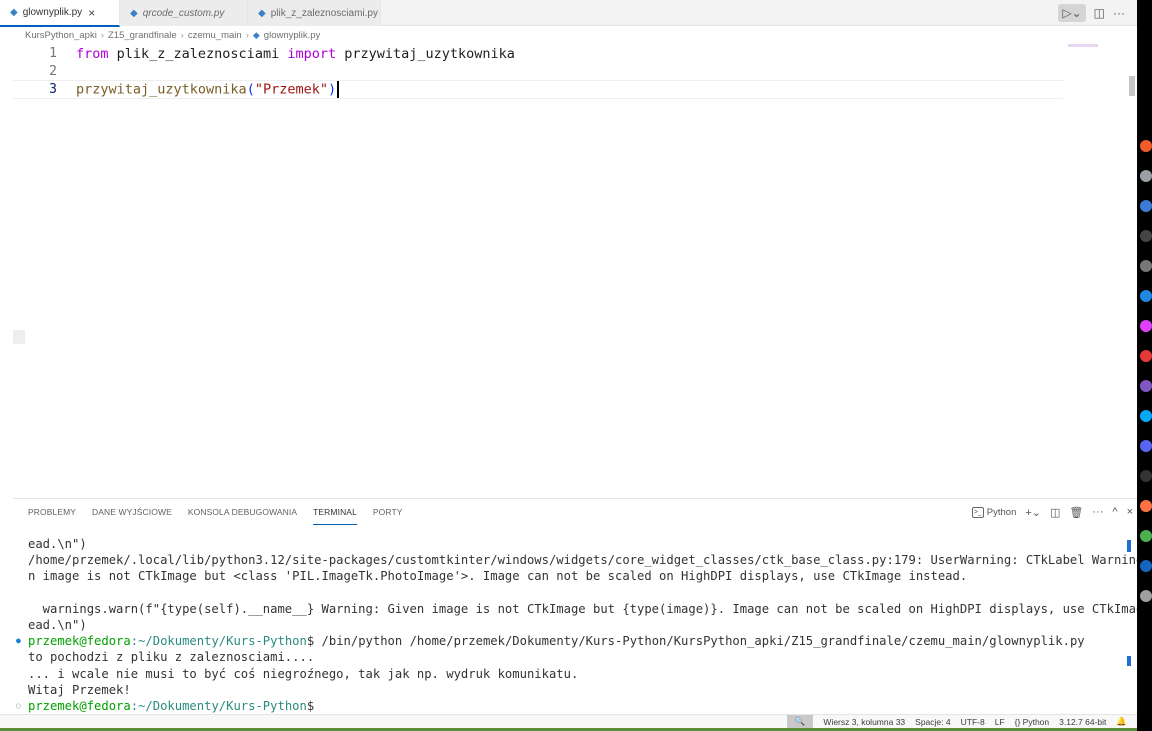 The width and height of the screenshot is (1152, 731). What do you see at coordinates (142, 35) in the screenshot?
I see `breadcrumb-item: Z15_grandfinale` at bounding box center [142, 35].